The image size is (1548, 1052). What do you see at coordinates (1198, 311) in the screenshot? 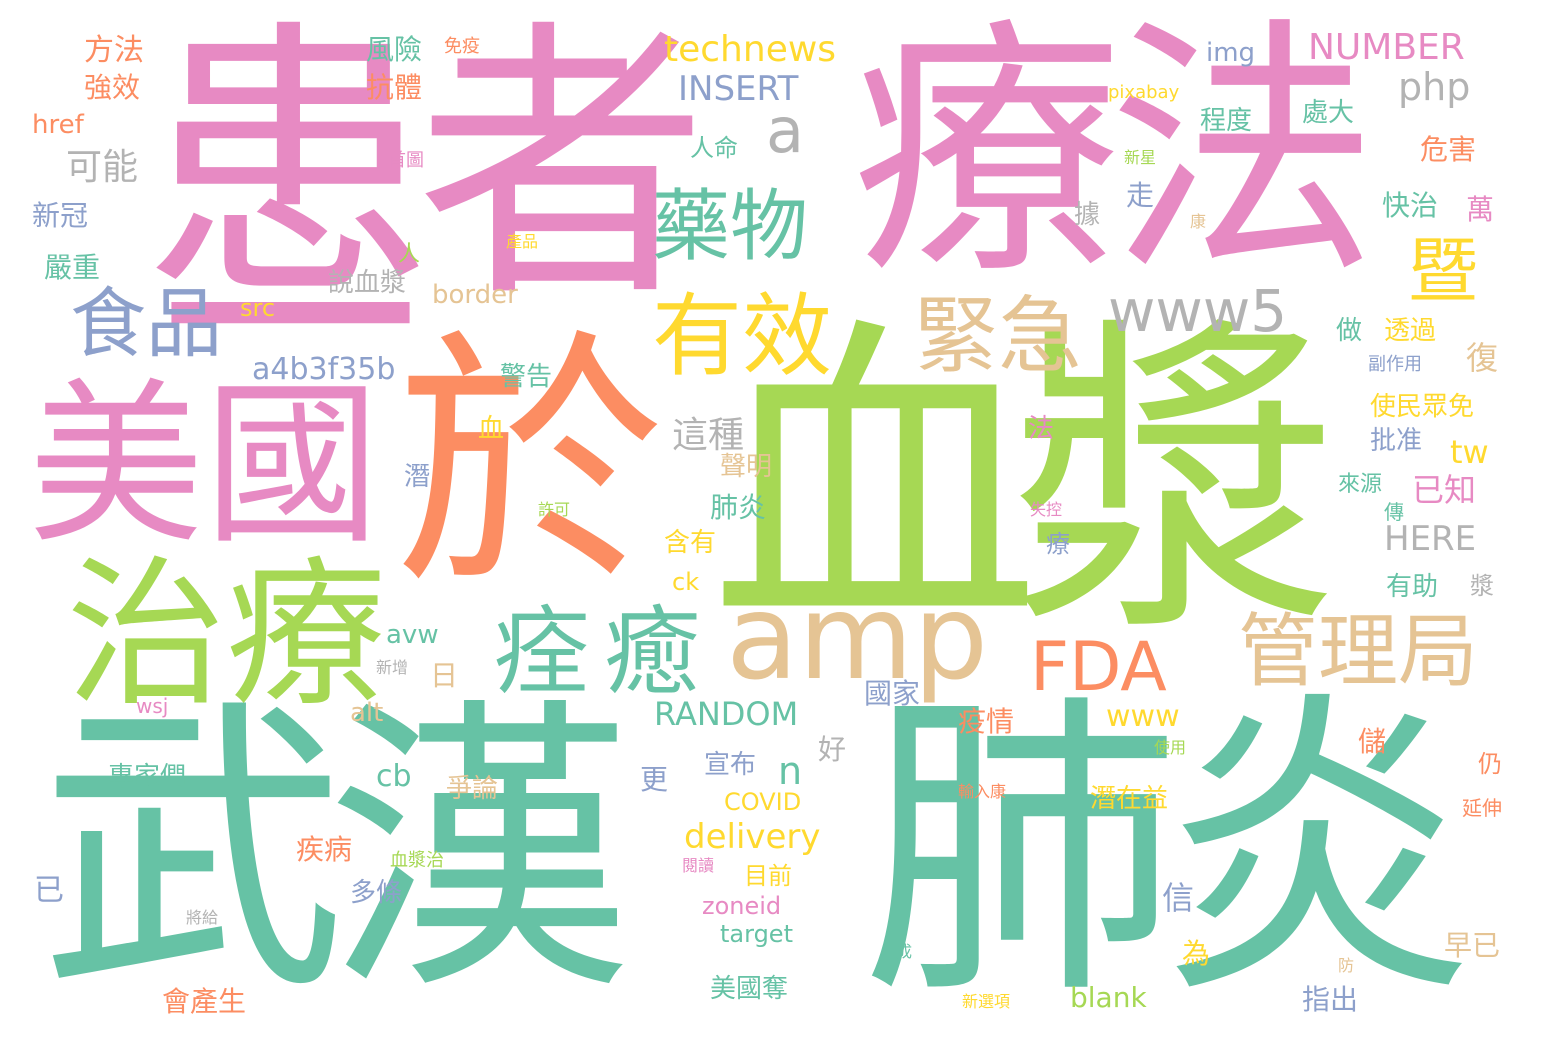
I see `word: www5` at bounding box center [1198, 311].